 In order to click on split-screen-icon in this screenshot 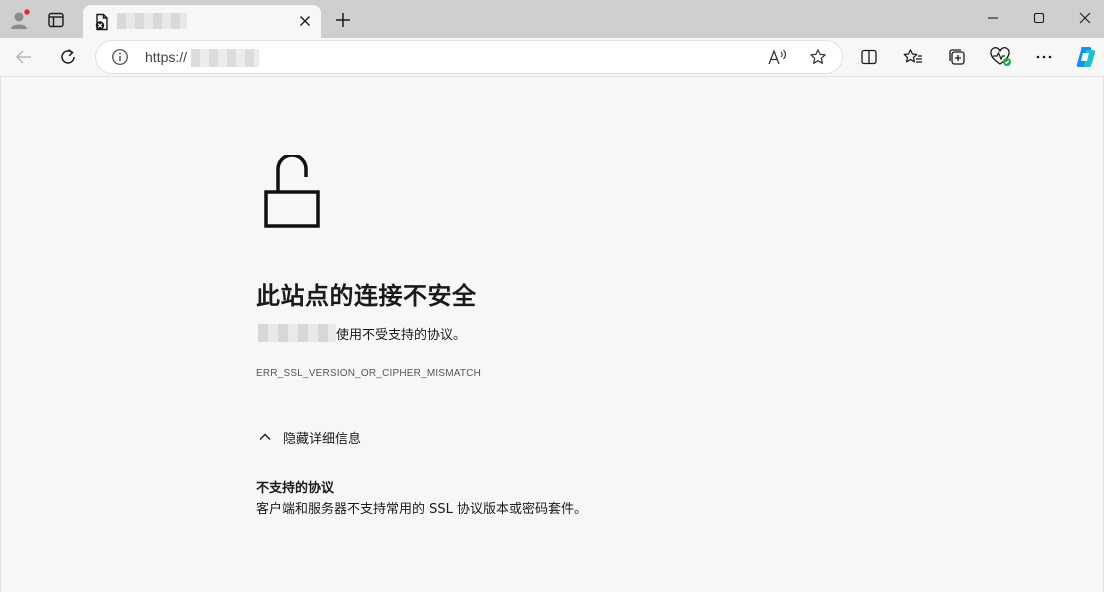, I will do `click(869, 57)`.